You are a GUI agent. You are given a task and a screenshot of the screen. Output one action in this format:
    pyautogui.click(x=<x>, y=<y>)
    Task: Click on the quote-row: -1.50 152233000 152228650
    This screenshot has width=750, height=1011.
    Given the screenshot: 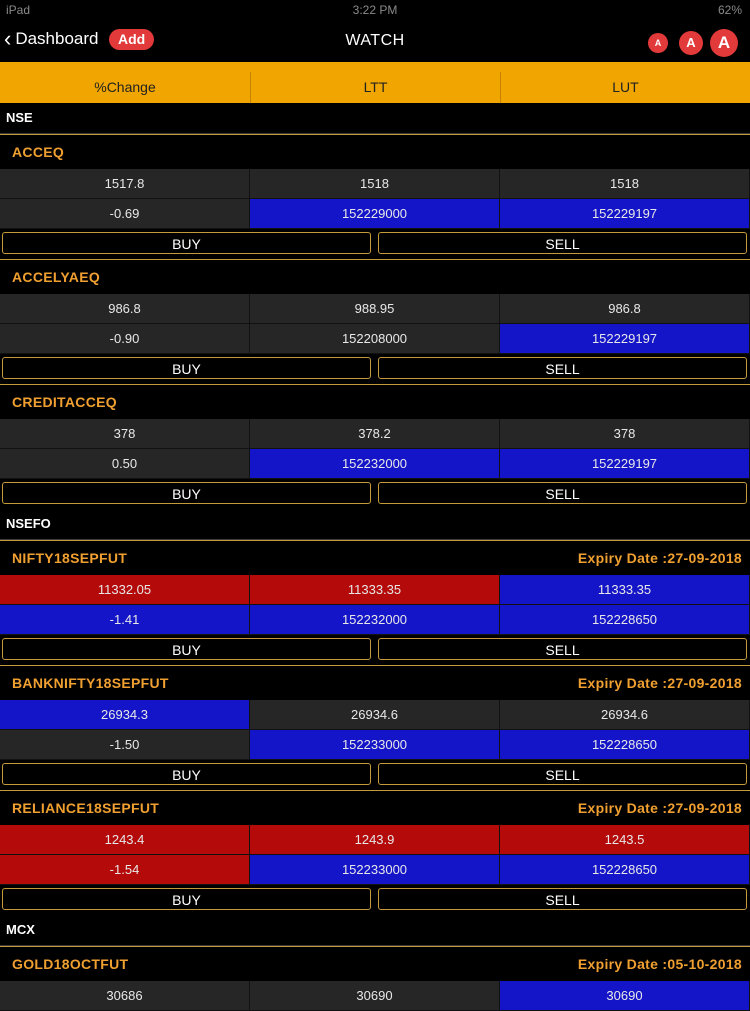 What is the action you would take?
    pyautogui.click(x=375, y=745)
    